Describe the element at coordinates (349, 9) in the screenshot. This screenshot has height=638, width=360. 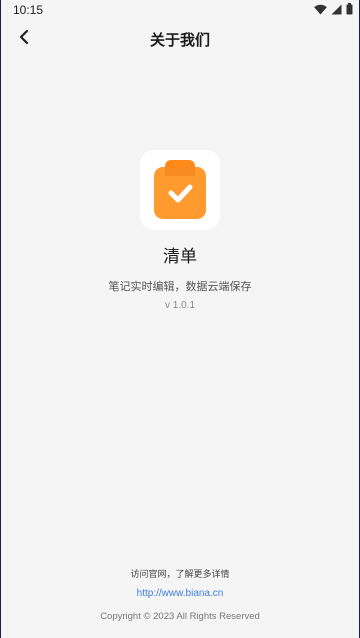
I see `battery-icon` at that location.